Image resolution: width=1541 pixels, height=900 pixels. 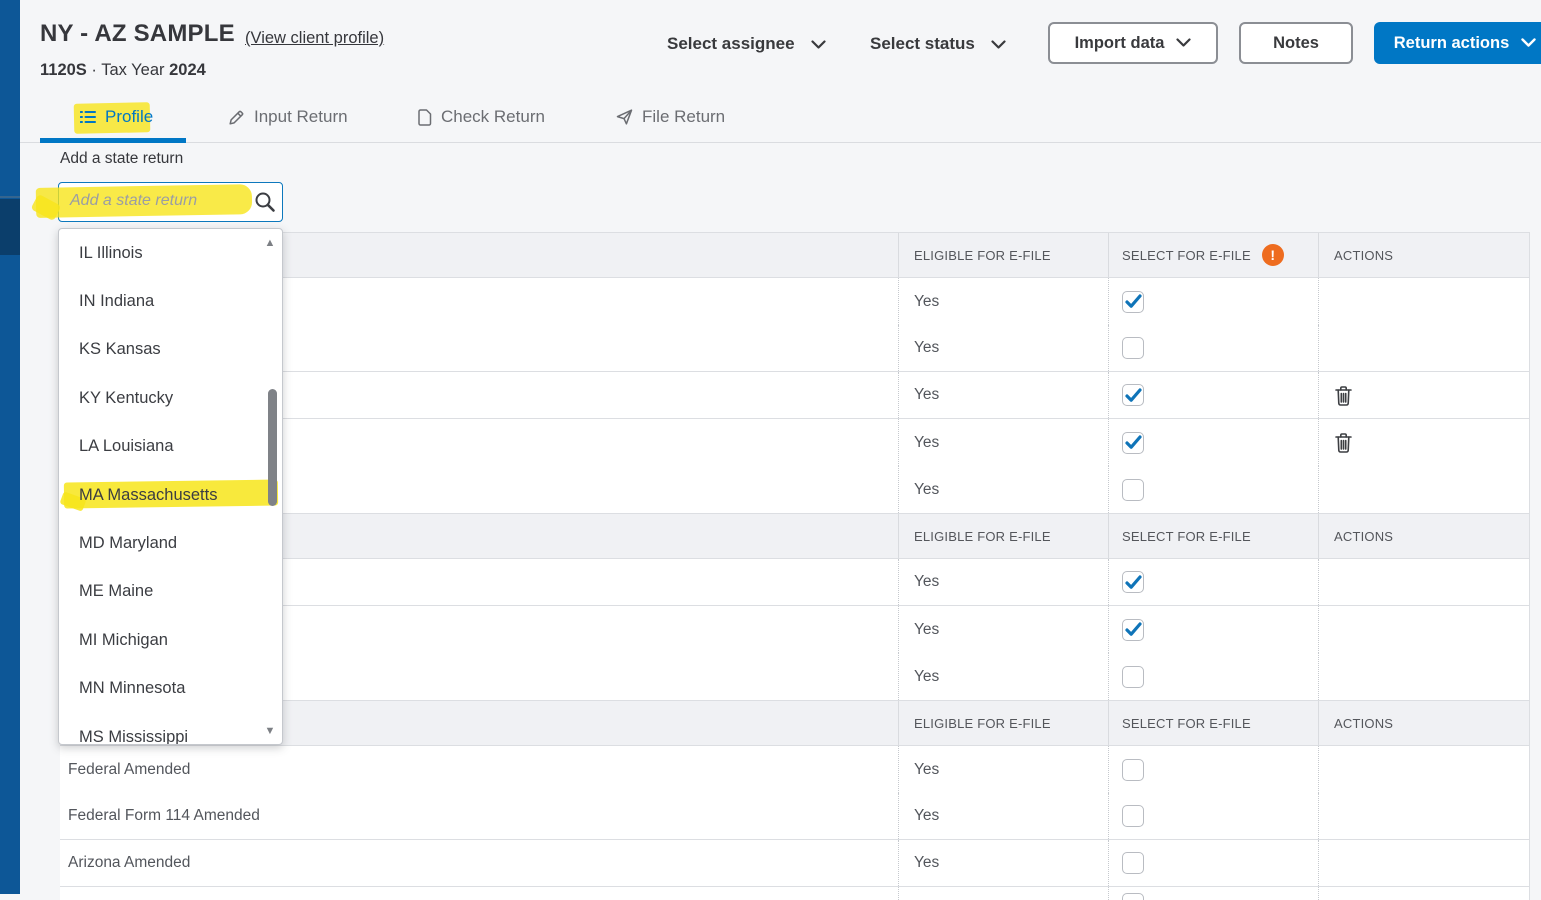 What do you see at coordinates (170, 592) in the screenshot?
I see `dropdown-item: ME Maine` at bounding box center [170, 592].